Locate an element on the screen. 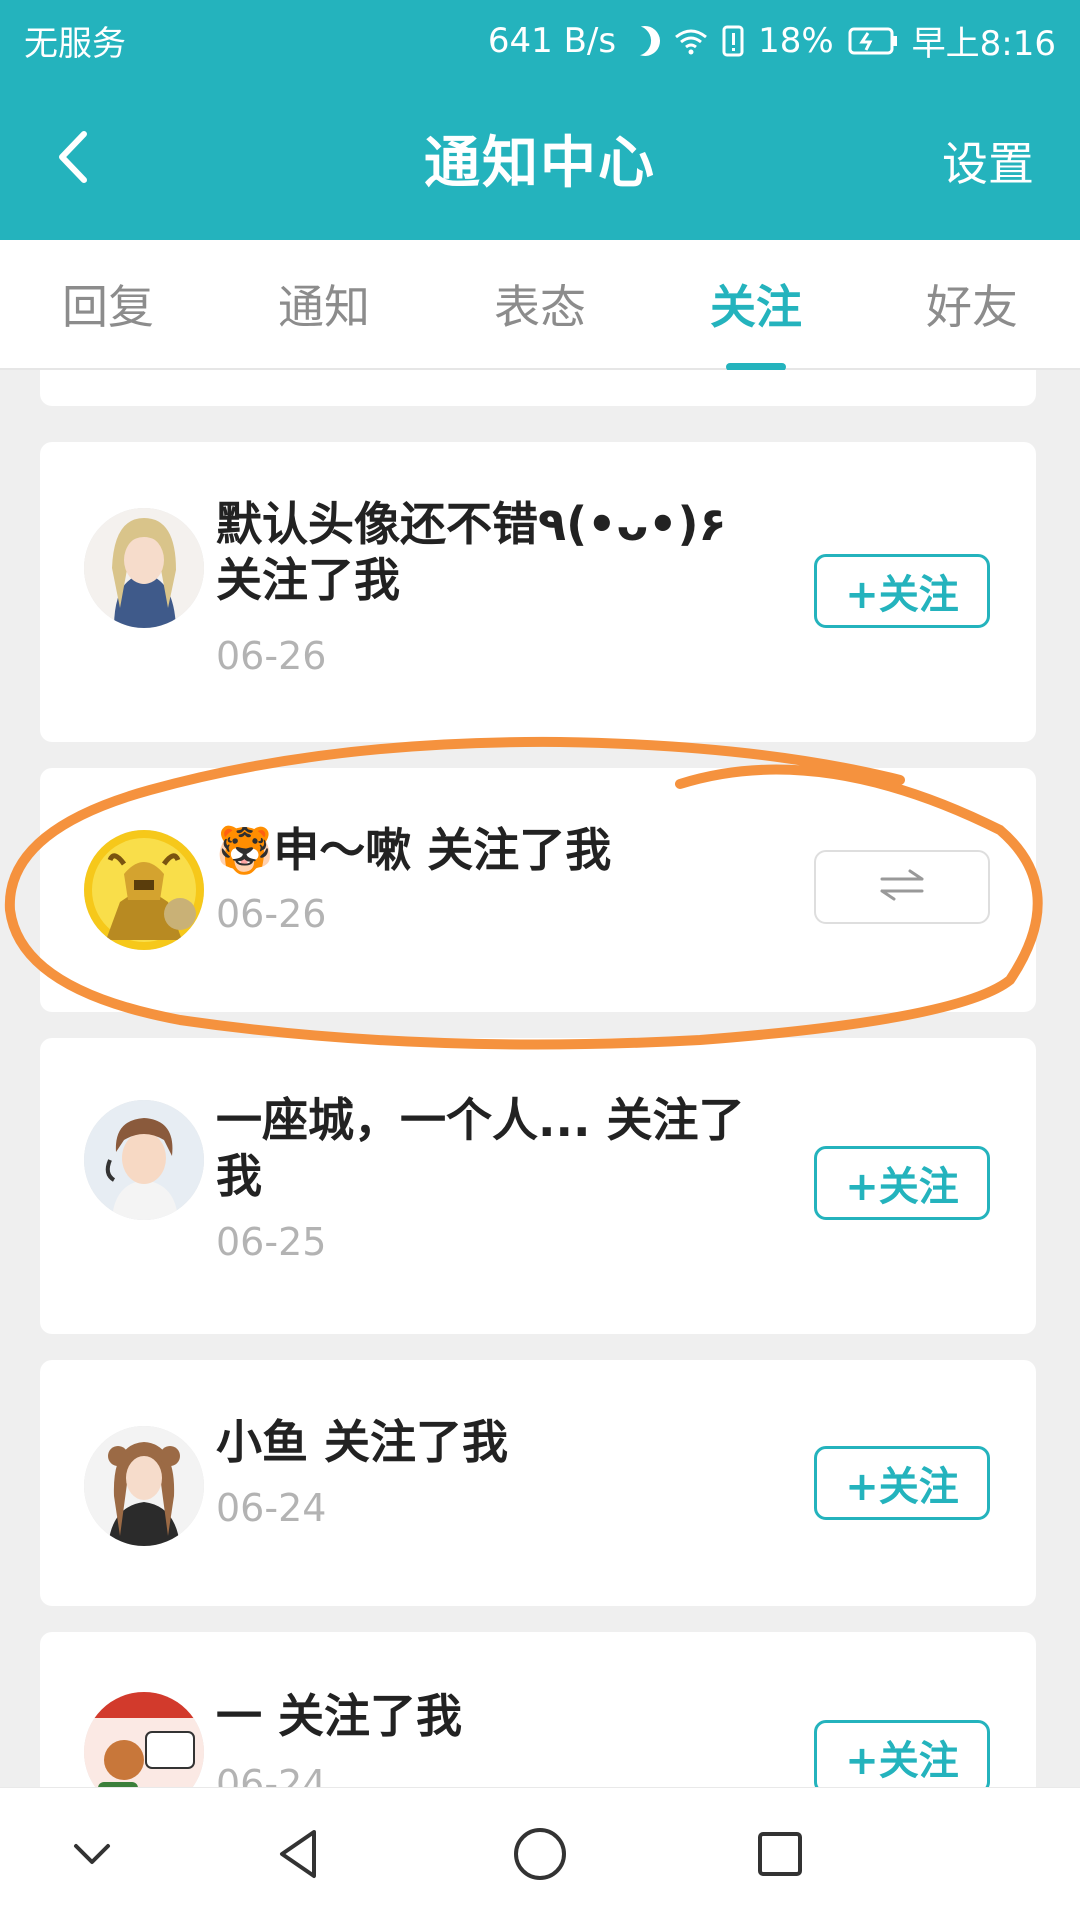 The image size is (1080, 1920). tab-friends: 好友 is located at coordinates (972, 304).